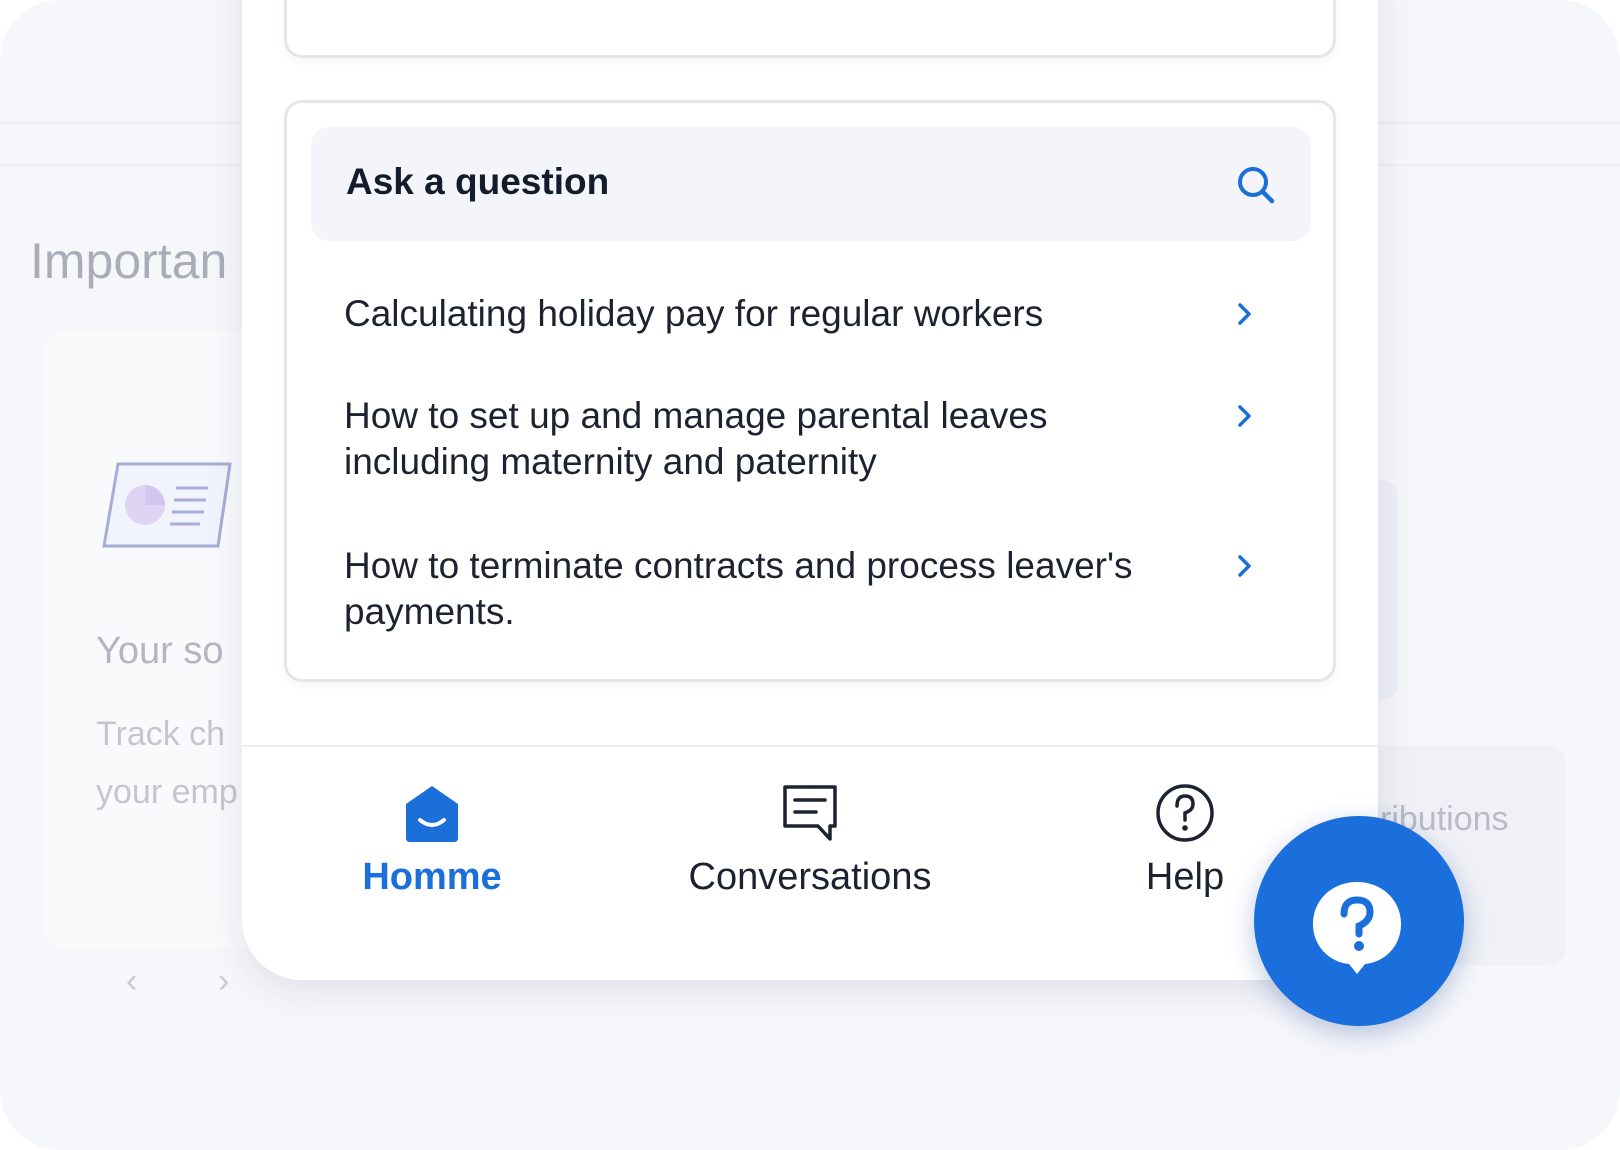 The height and width of the screenshot is (1150, 1620). Describe the element at coordinates (432, 877) in the screenshot. I see `nav-label: Homme` at that location.